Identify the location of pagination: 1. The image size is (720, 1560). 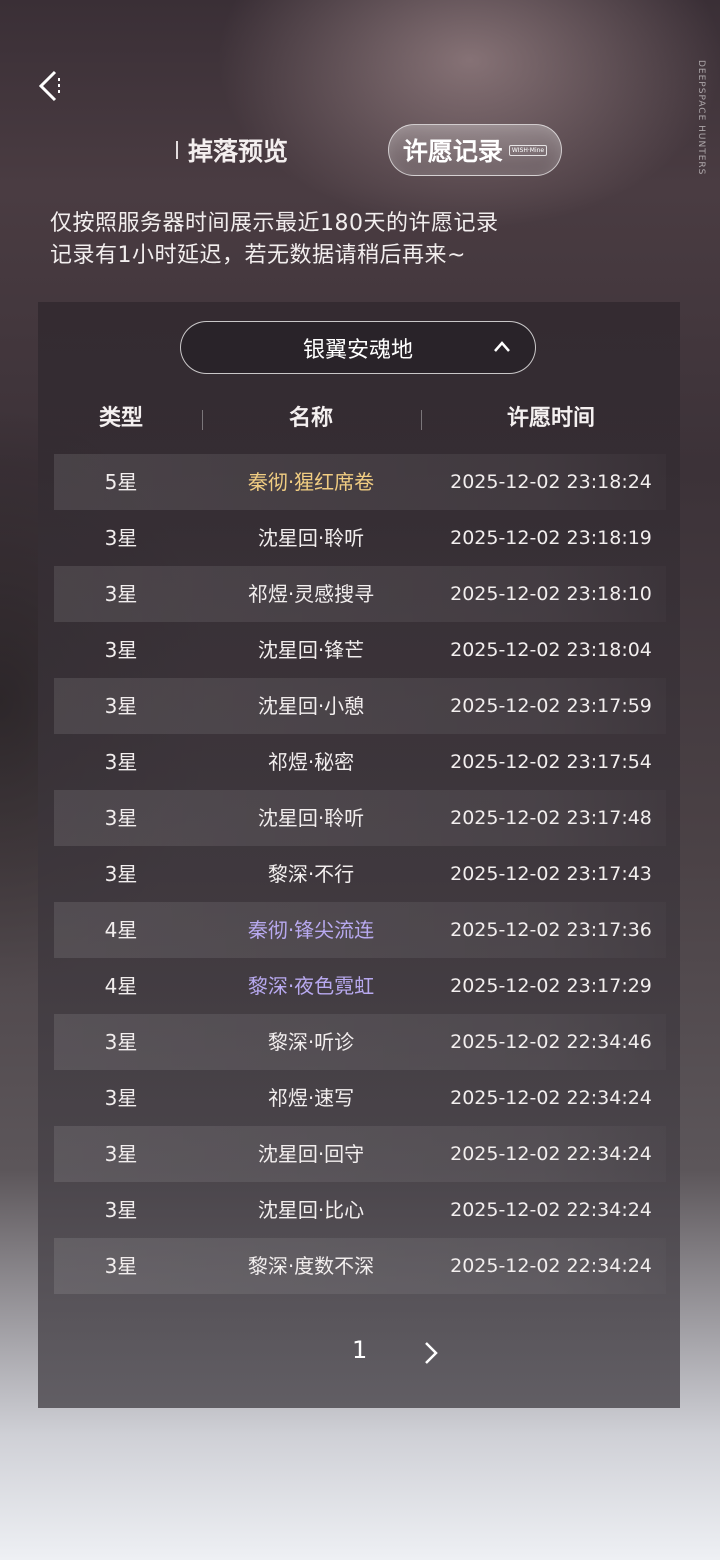
(360, 1352).